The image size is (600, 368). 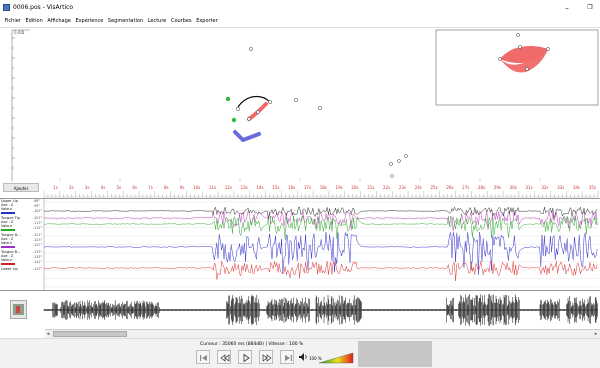 What do you see at coordinates (592, 187) in the screenshot?
I see `timeline-tick-label: 35s` at bounding box center [592, 187].